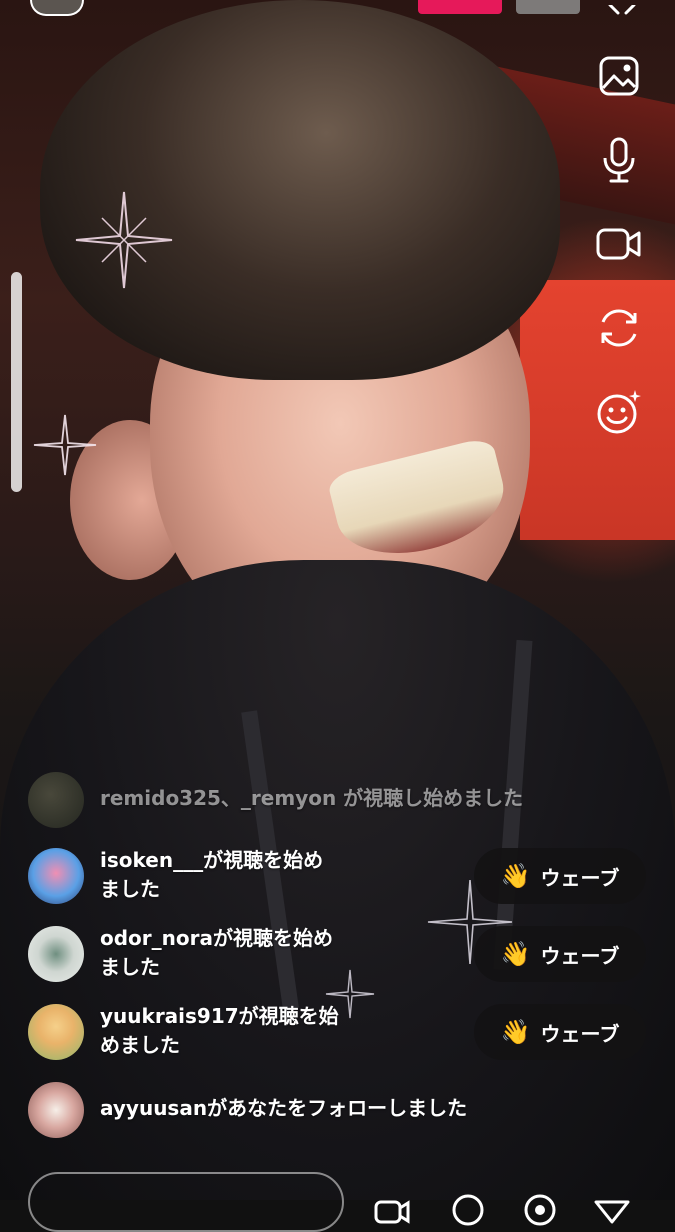 The height and width of the screenshot is (1232, 675). I want to click on question-icon, so click(468, 1208).